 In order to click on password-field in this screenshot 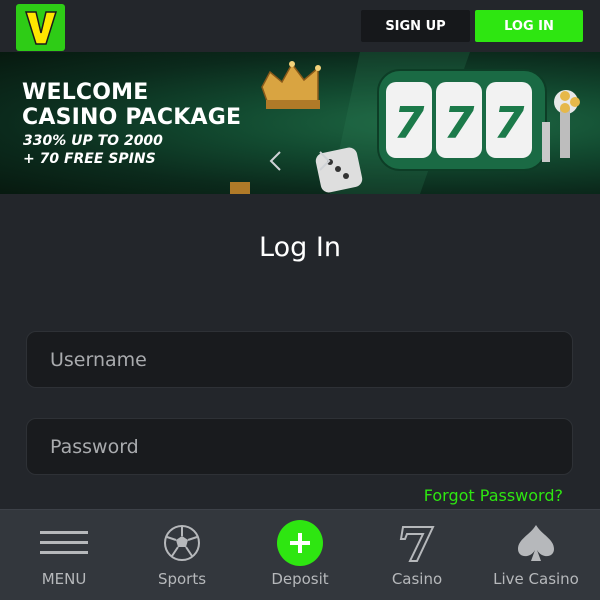, I will do `click(299, 446)`.